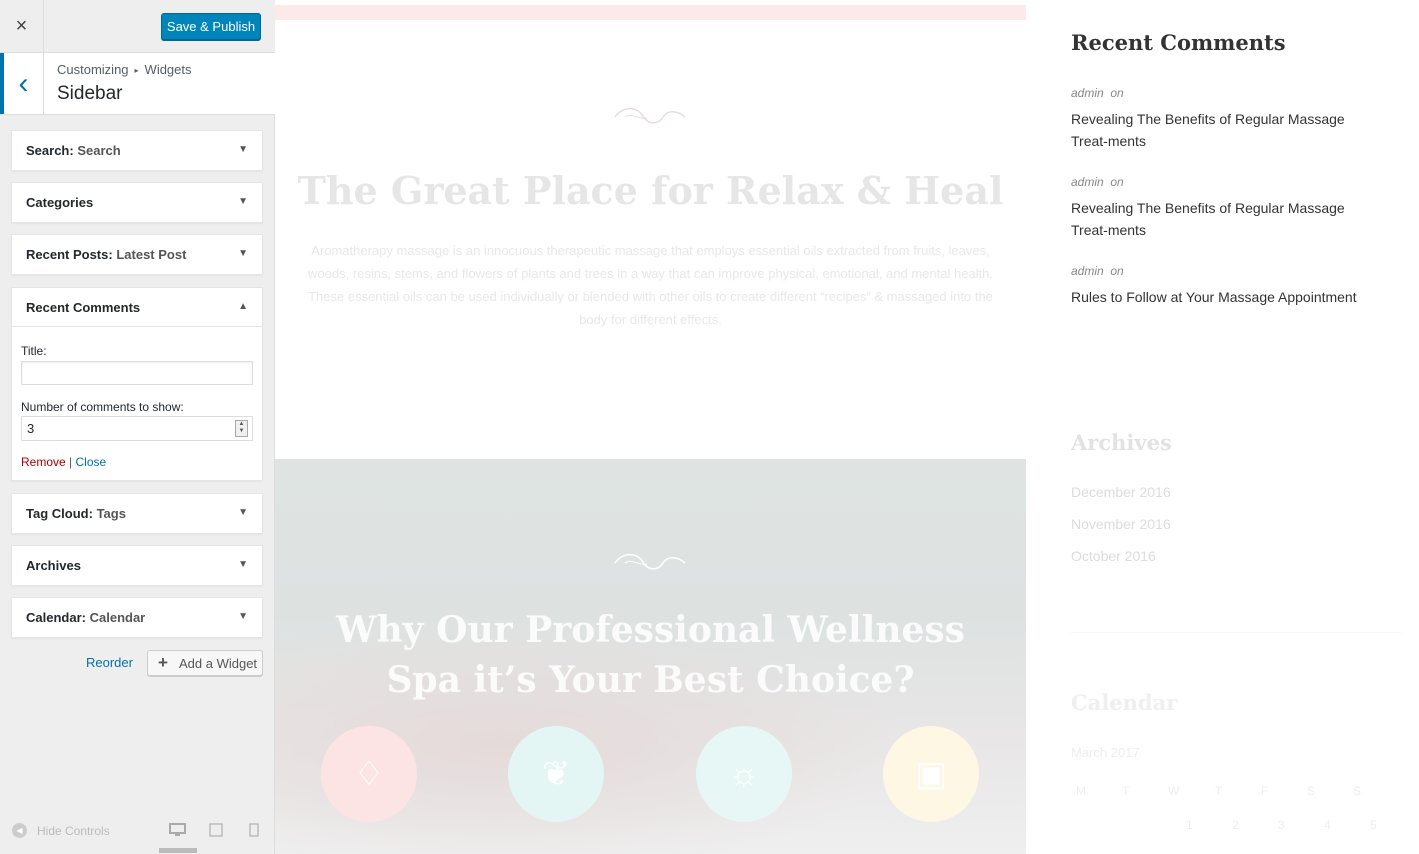 The width and height of the screenshot is (1419, 854). What do you see at coordinates (1373, 825) in the screenshot?
I see `calendar-date: 5` at bounding box center [1373, 825].